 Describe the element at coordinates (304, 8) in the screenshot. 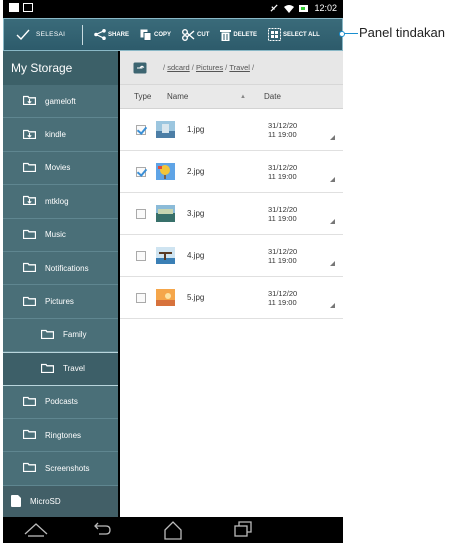

I see `battery-icon` at that location.